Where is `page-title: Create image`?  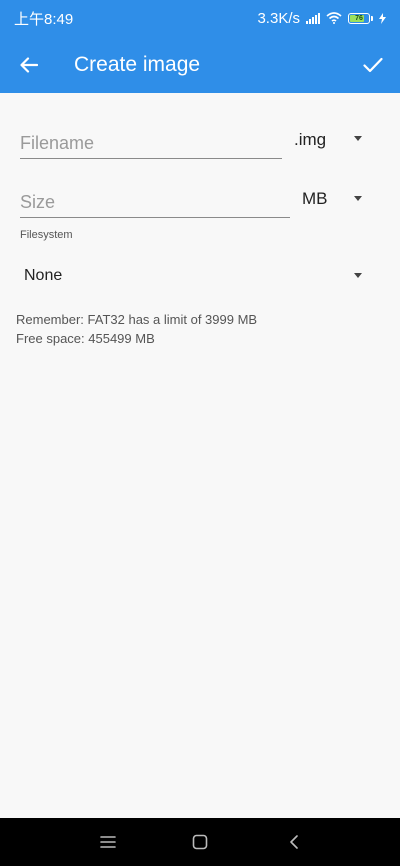 page-title: Create image is located at coordinates (137, 64).